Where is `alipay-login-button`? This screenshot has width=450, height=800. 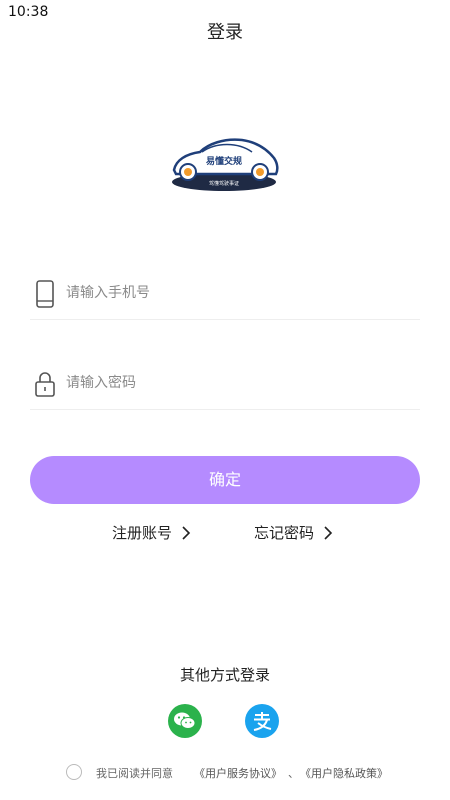
alipay-login-button is located at coordinates (262, 721).